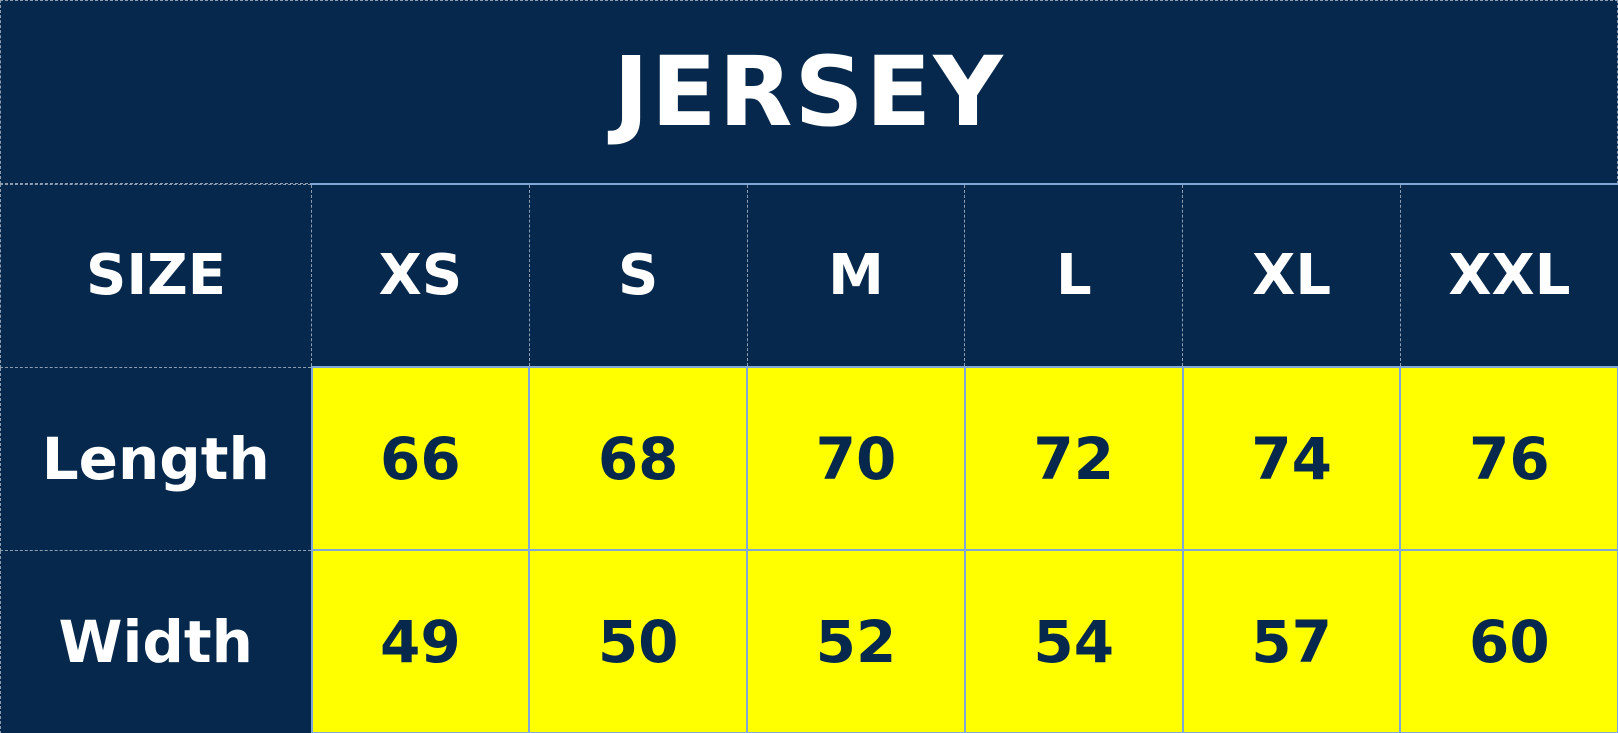  I want to click on length-m-value: 70, so click(856, 458).